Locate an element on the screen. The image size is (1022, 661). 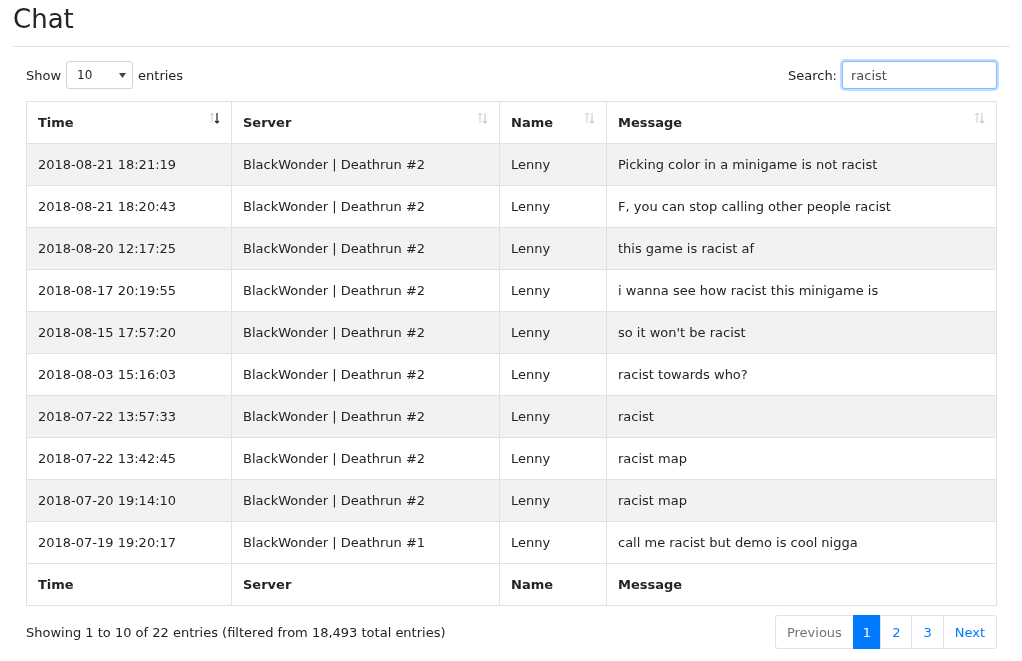
pagination-button: 2 is located at coordinates (896, 632).